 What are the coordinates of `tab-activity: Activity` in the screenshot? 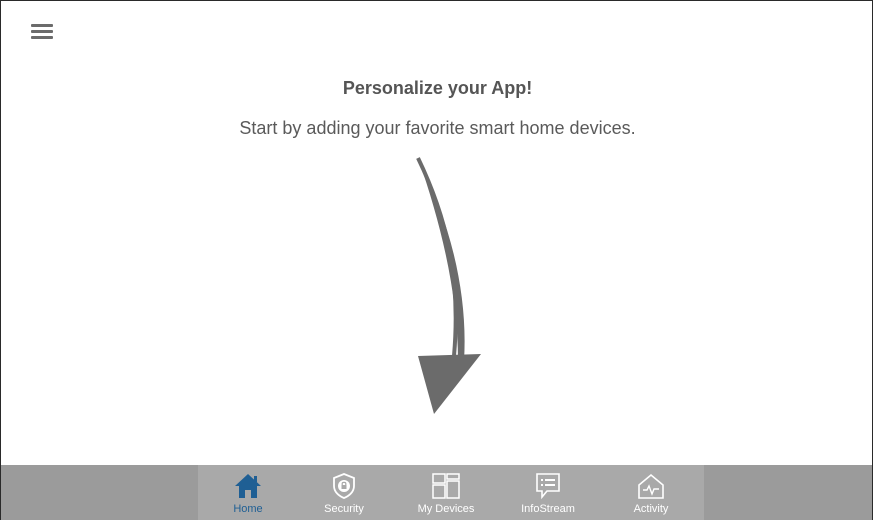 It's located at (651, 492).